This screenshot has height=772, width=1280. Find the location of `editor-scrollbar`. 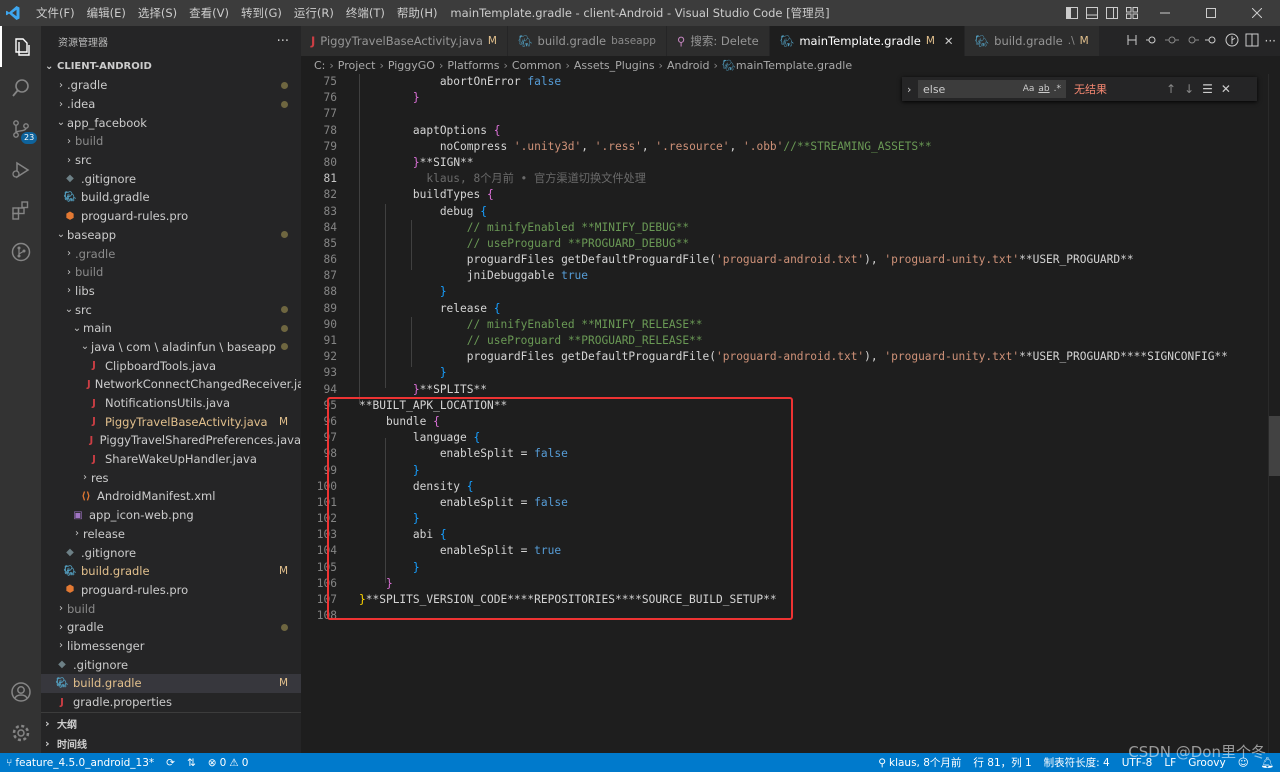

editor-scrollbar is located at coordinates (1274, 413).